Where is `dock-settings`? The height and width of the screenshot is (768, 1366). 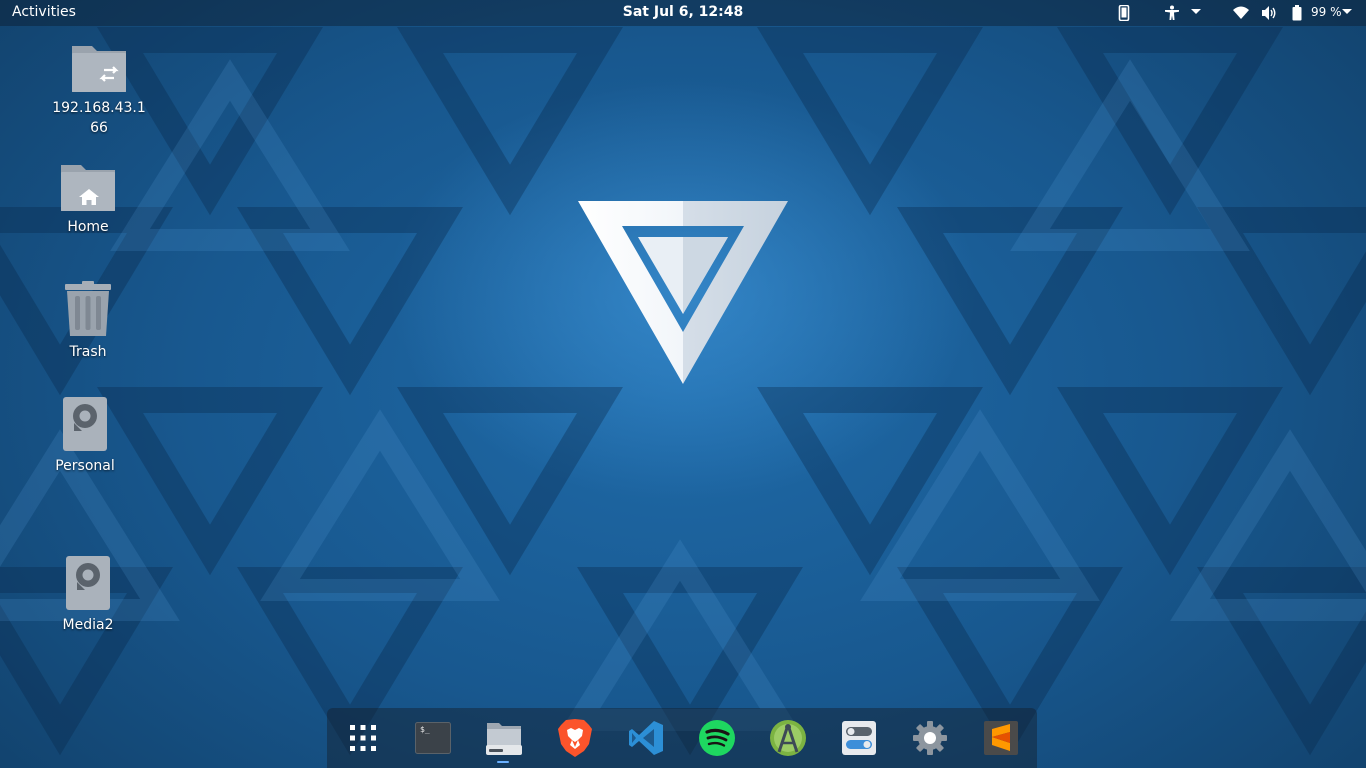 dock-settings is located at coordinates (930, 738).